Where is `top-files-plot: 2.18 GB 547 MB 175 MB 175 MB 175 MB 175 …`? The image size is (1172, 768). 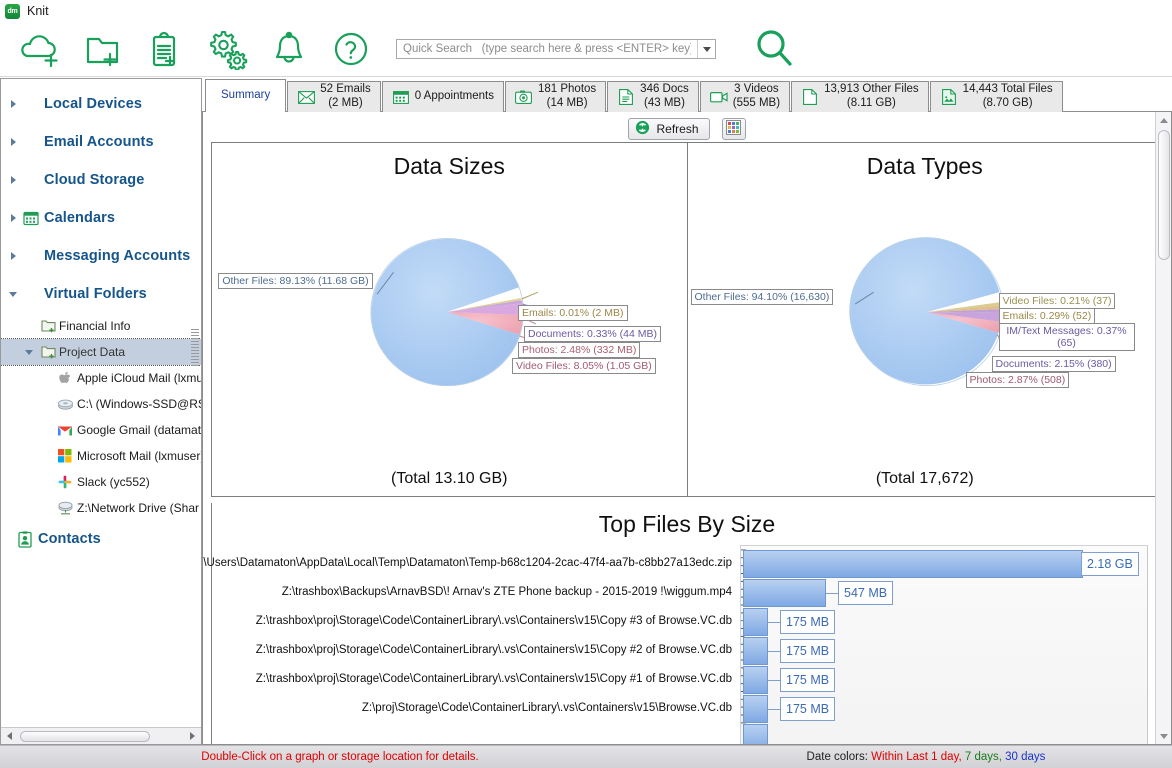 top-files-plot: 2.18 GB 547 MB 175 MB 175 MB 175 MB 175 … is located at coordinates (944, 644).